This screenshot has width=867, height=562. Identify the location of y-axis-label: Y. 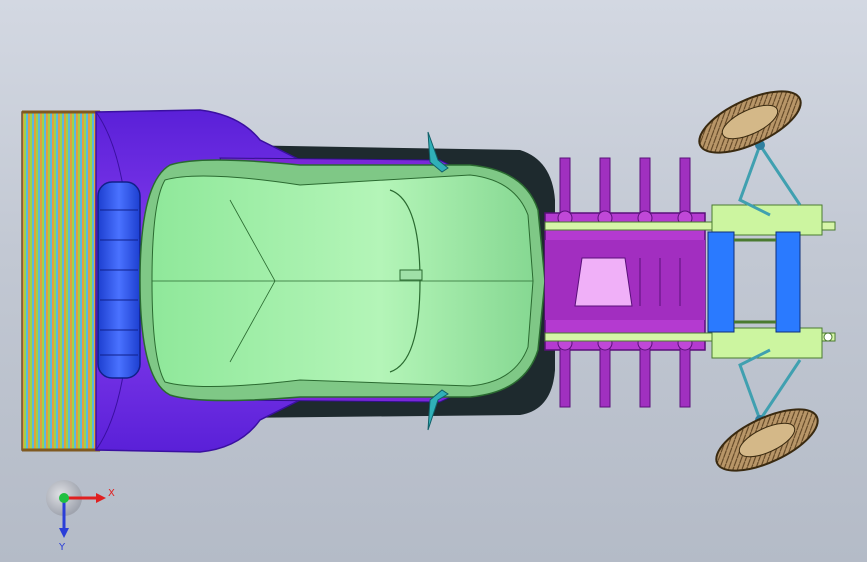
(62, 547).